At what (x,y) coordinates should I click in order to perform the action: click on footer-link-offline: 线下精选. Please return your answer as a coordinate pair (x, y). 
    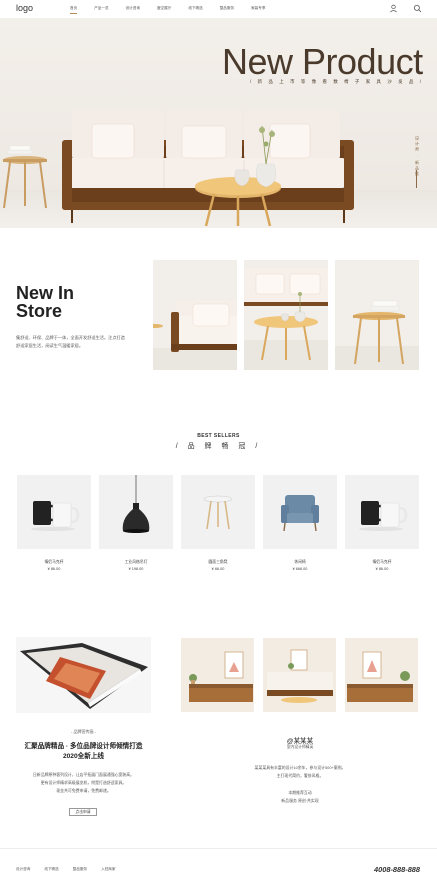
    Looking at the image, I should click on (51, 869).